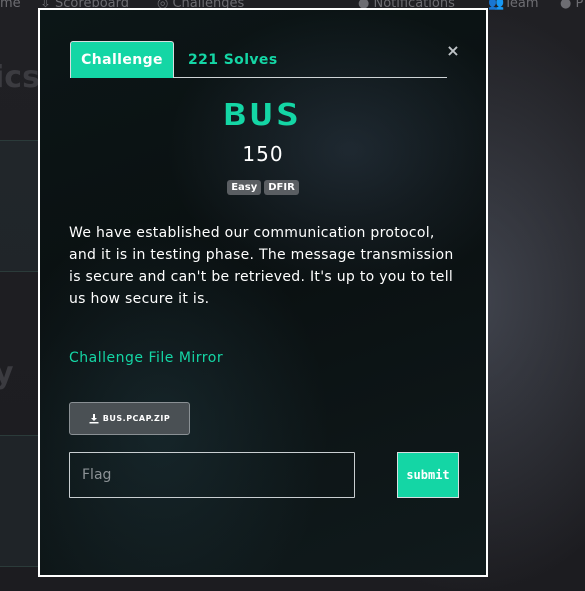 The height and width of the screenshot is (591, 585). Describe the element at coordinates (263, 115) in the screenshot. I see `challenge-title: BUS` at that location.